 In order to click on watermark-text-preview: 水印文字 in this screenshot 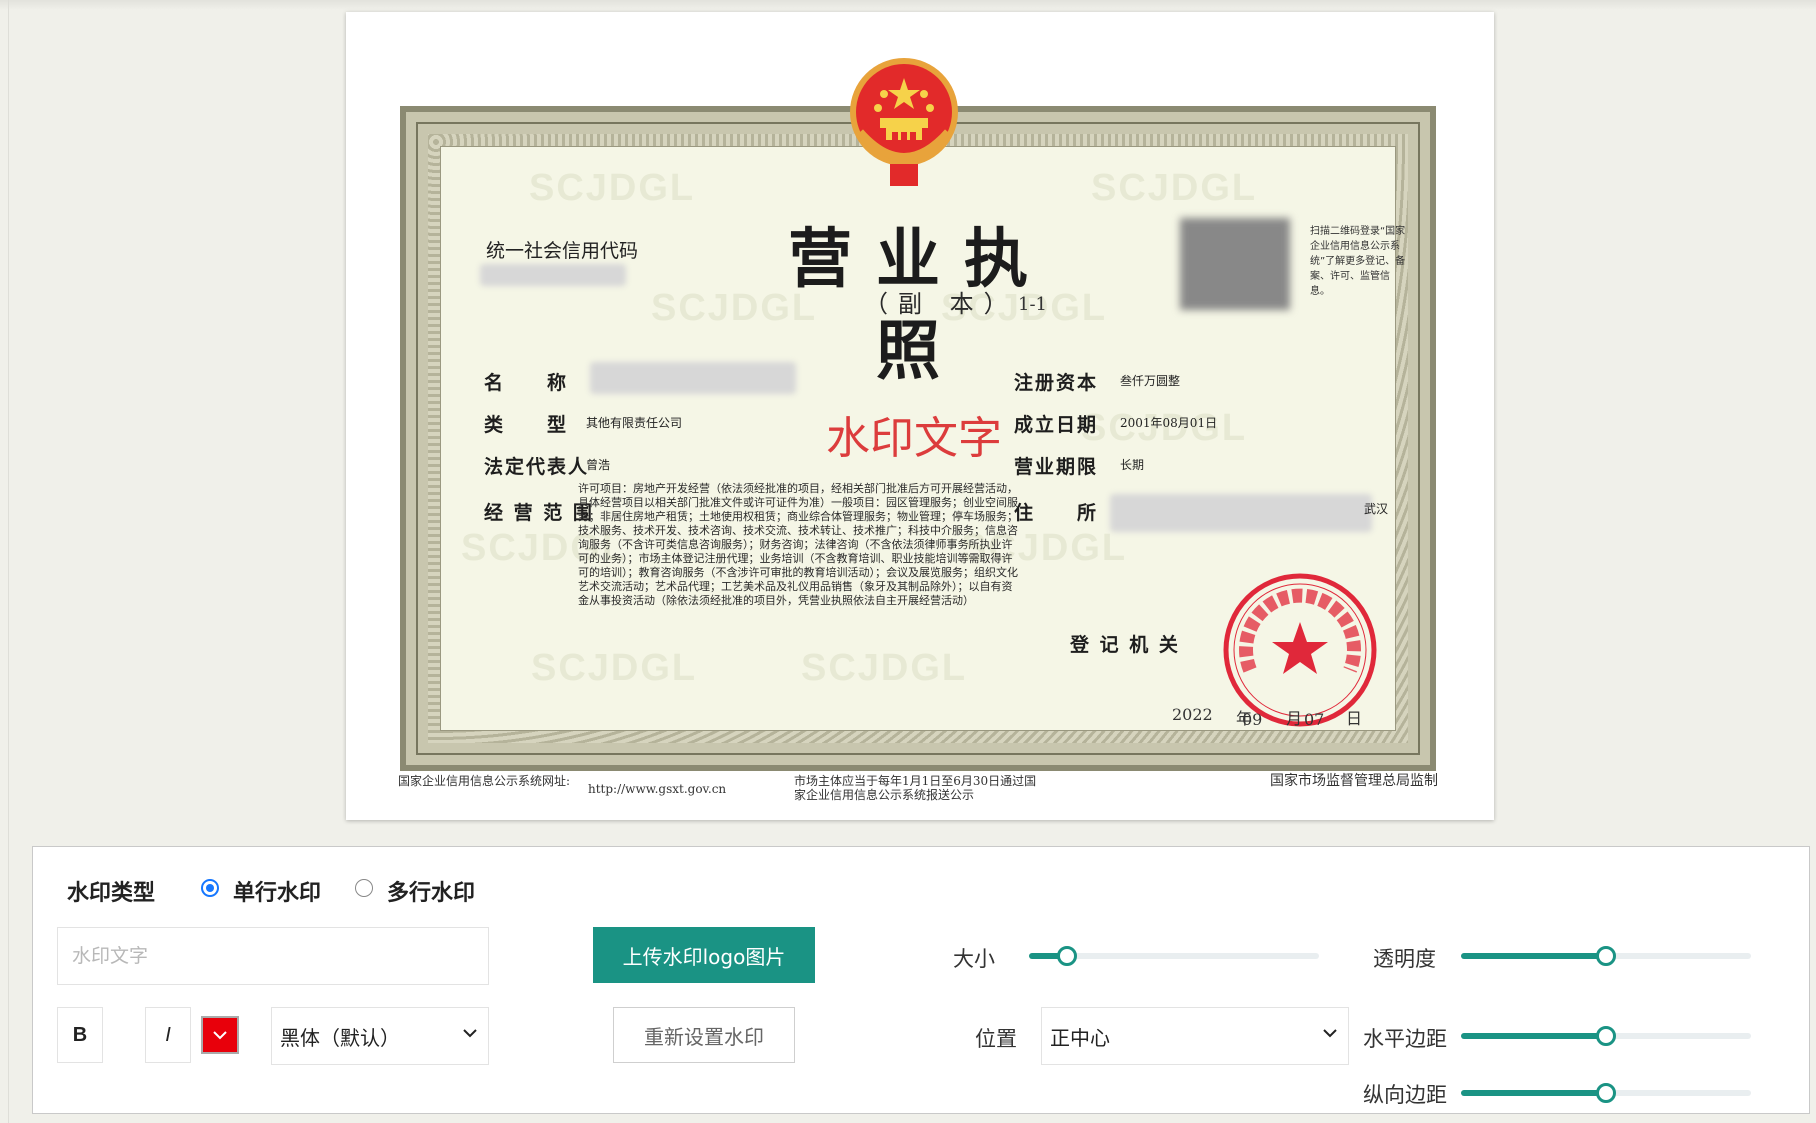, I will do `click(914, 434)`.